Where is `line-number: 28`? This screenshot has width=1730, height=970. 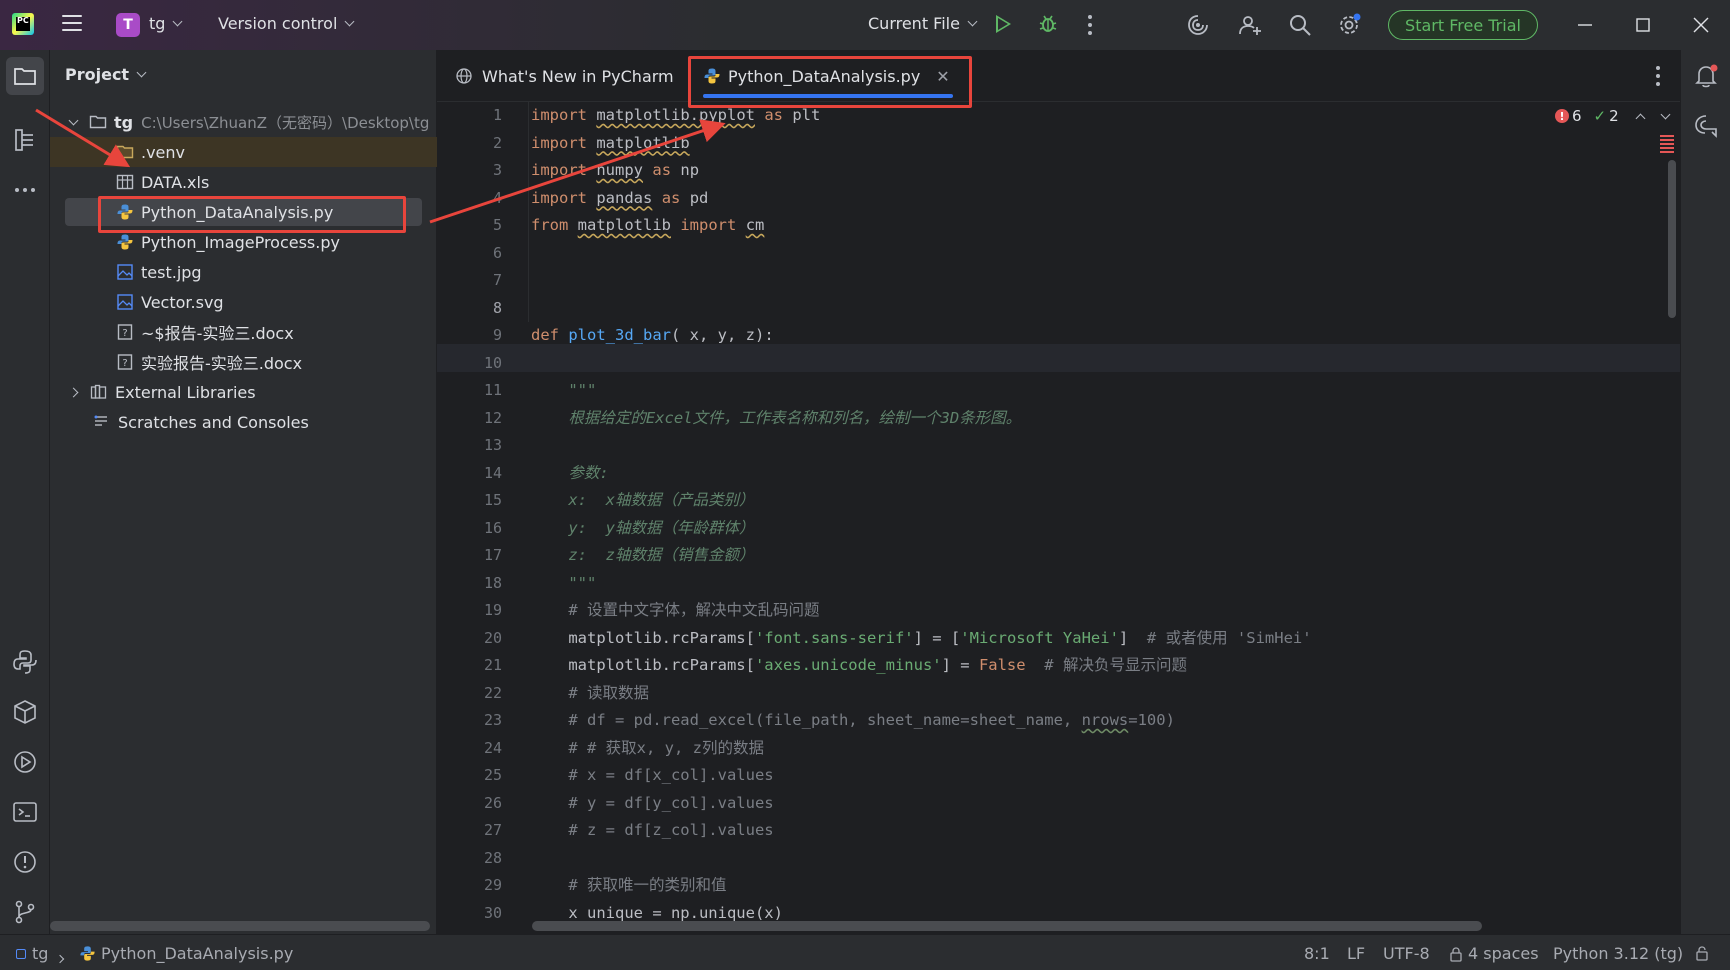
line-number: 28 is located at coordinates (479, 859).